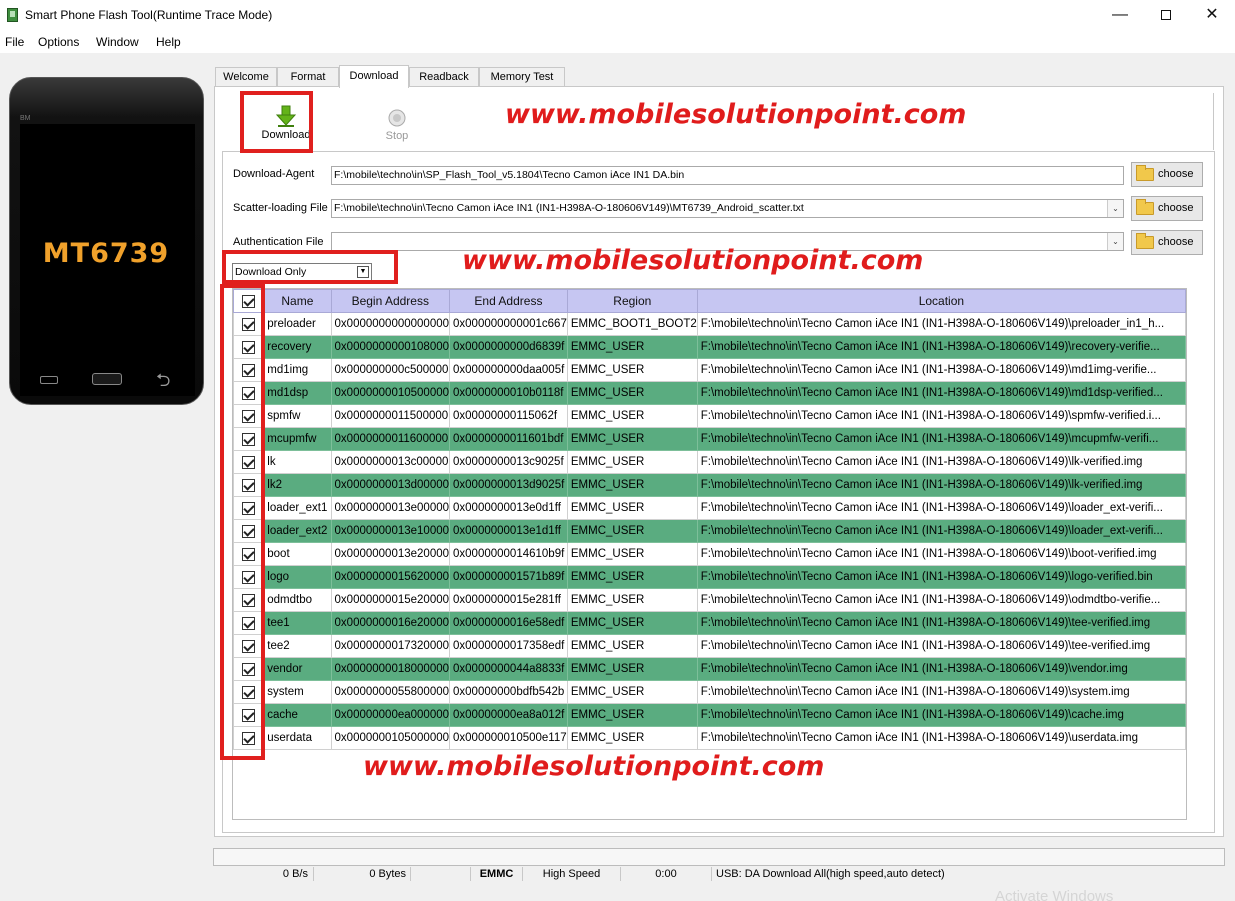 The height and width of the screenshot is (901, 1235). What do you see at coordinates (397, 128) in the screenshot?
I see `stop-button: Stop` at bounding box center [397, 128].